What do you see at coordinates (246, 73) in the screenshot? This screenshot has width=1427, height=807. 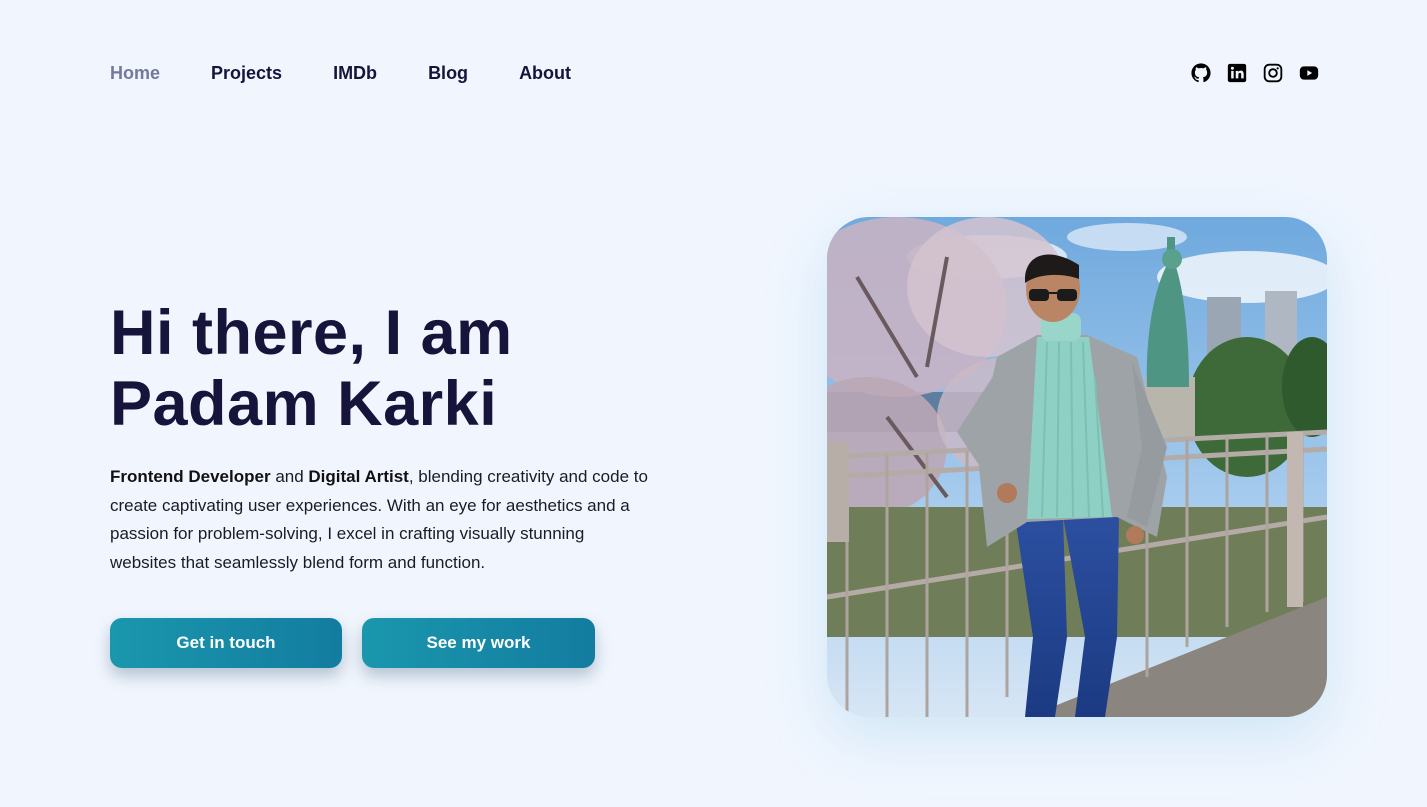 I see `nav-projects-link: Projects` at bounding box center [246, 73].